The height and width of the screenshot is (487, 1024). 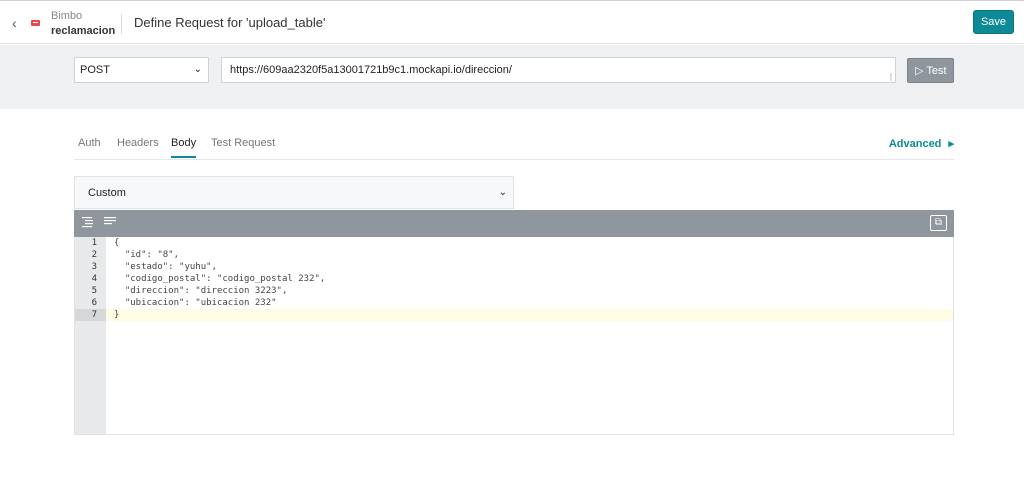 I want to click on tab-test-request: Test Request, so click(x=243, y=146).